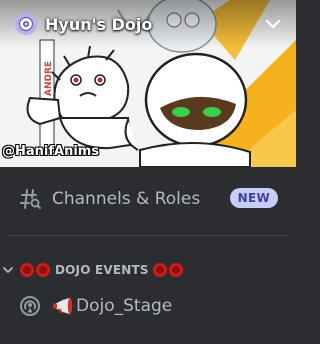  Describe the element at coordinates (51, 151) in the screenshot. I see `banner-watermark: @HanifAnims` at that location.